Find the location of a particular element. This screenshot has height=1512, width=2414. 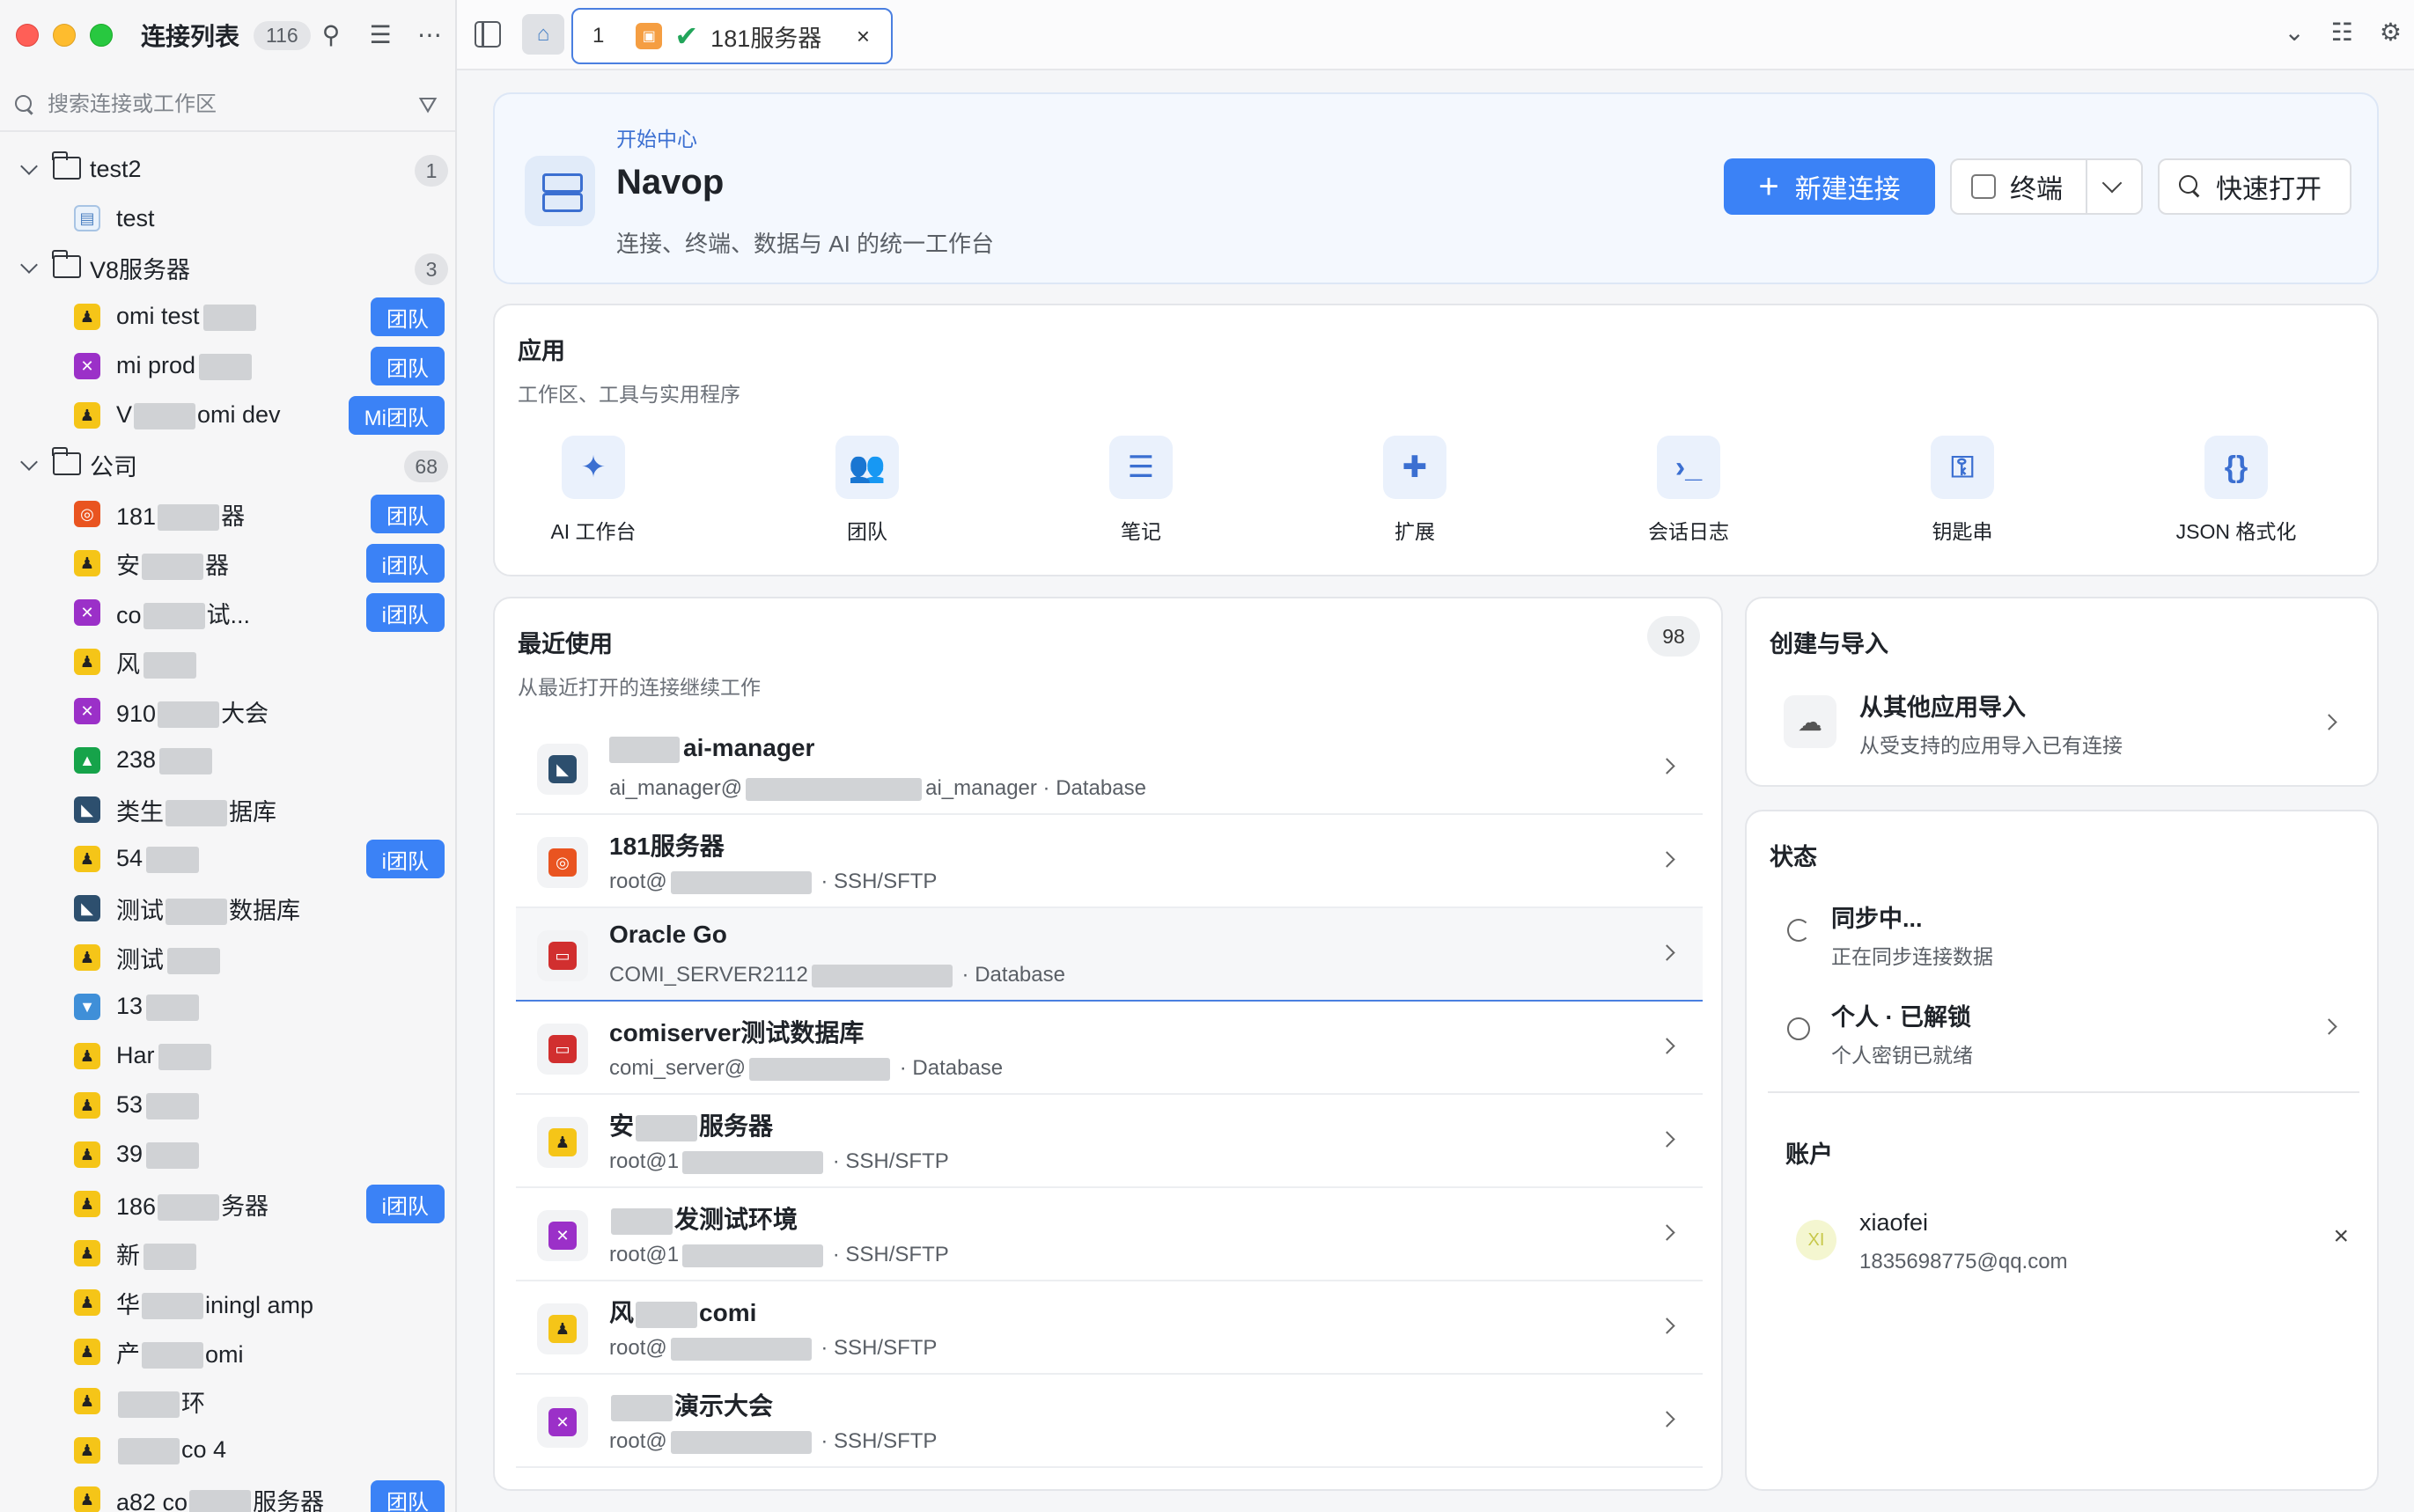

more-icon: ⋯ is located at coordinates (429, 34).